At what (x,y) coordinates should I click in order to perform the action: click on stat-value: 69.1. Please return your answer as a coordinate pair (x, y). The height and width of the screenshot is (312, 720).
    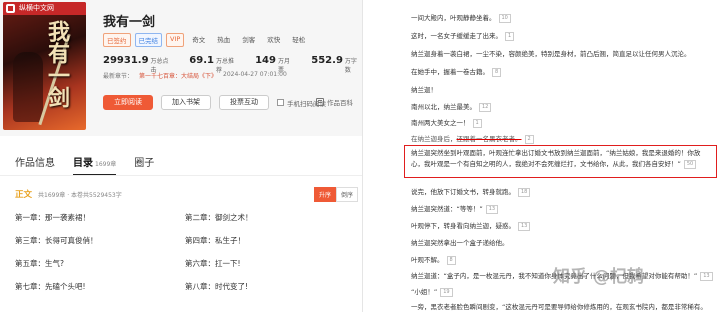
    Looking at the image, I should click on (201, 60).